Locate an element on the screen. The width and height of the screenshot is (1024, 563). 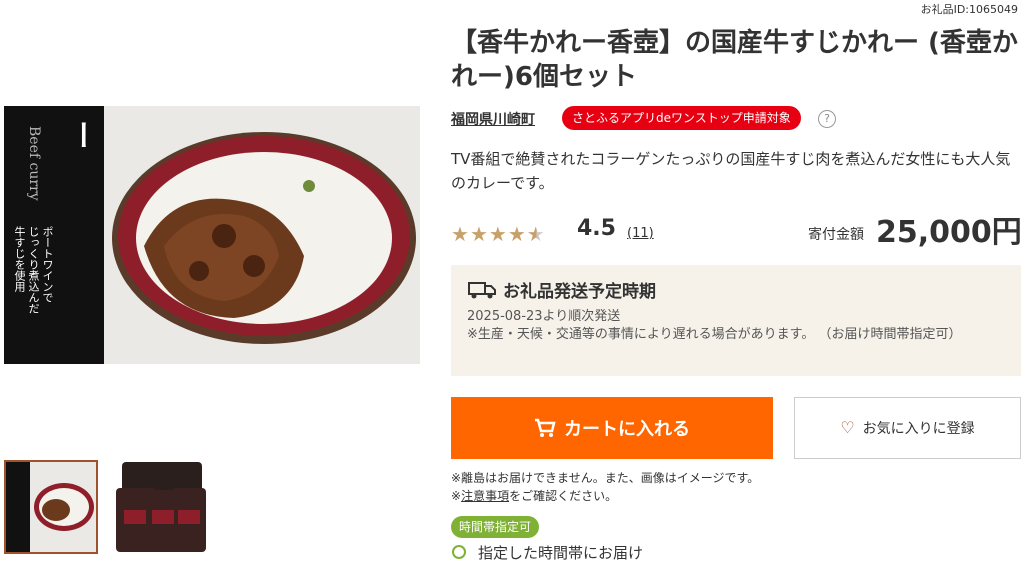
caution-suffix: をご確認ください。 is located at coordinates (563, 496).